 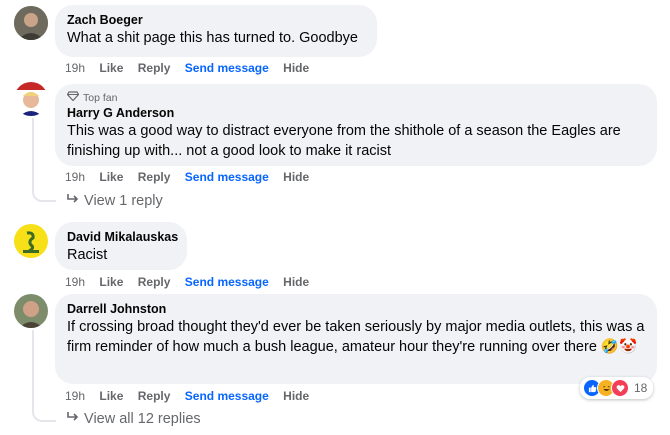 I want to click on diamond-icon, so click(x=73, y=98).